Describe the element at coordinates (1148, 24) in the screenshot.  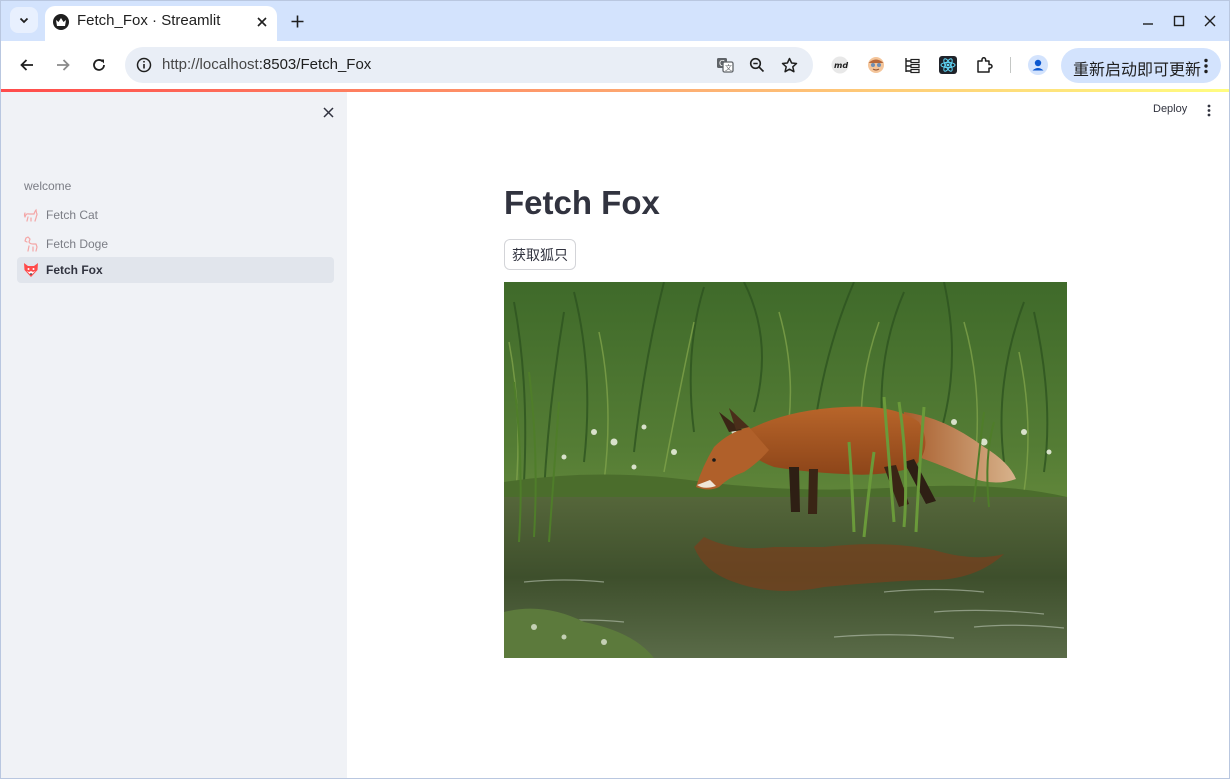
I see `minimize-icon` at that location.